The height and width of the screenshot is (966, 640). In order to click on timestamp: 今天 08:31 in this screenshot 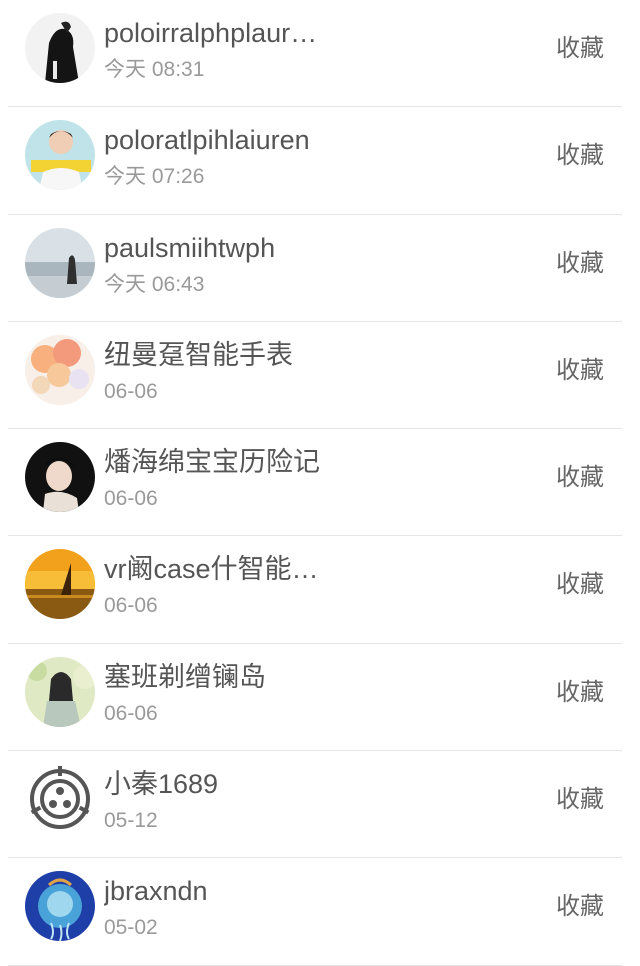, I will do `click(154, 69)`.